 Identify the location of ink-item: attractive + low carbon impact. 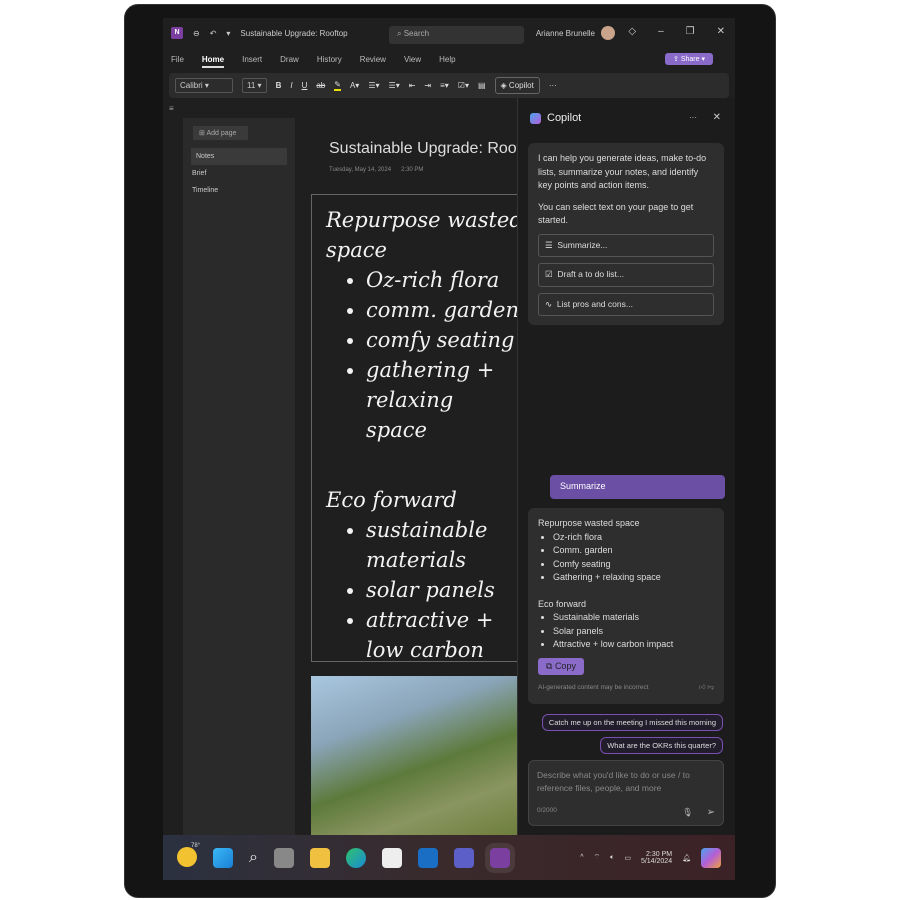
(441, 633).